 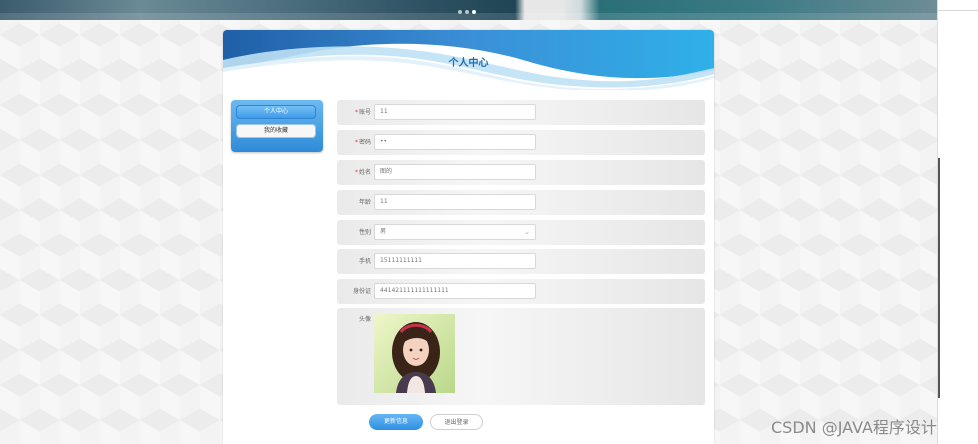 What do you see at coordinates (854, 427) in the screenshot?
I see `watermark: CSDN @JAVA程序设计` at bounding box center [854, 427].